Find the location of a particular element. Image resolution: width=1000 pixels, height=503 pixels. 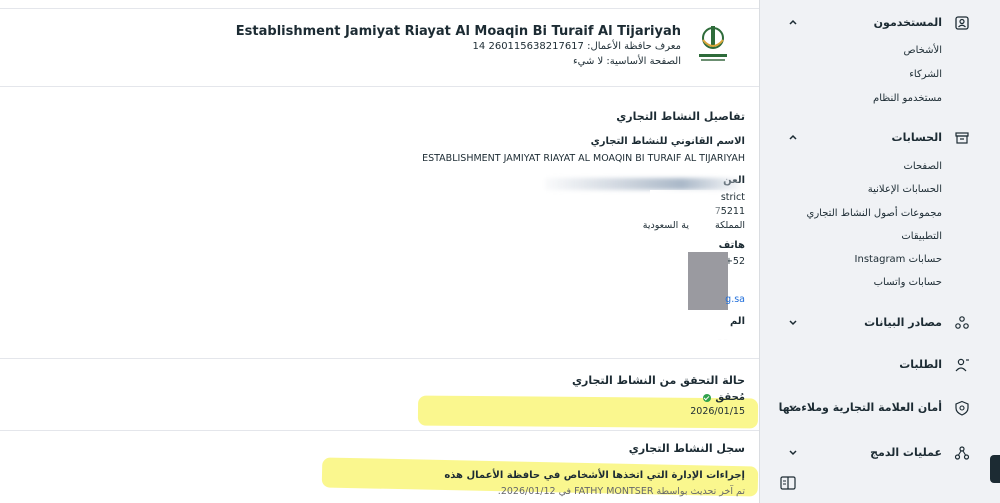

nav-brand-safety: أمان العلامة التجارية وملاءمتها is located at coordinates (880, 408).